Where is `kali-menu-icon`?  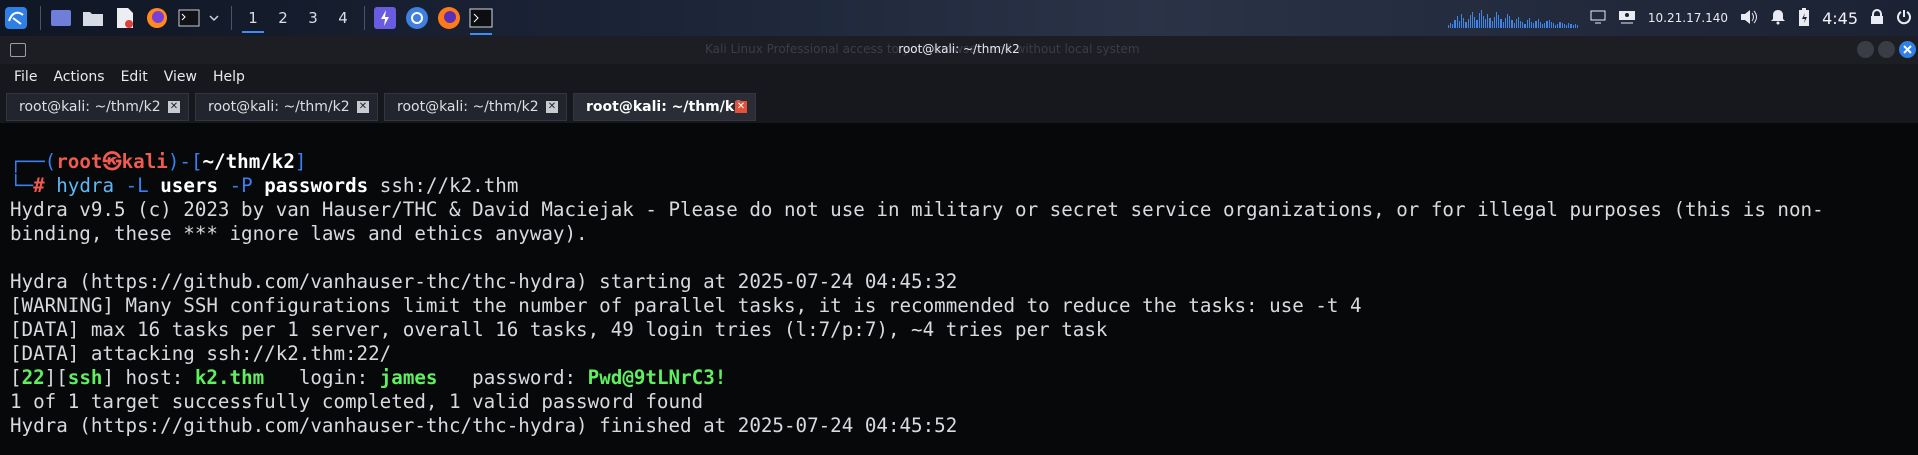 kali-menu-icon is located at coordinates (16, 18).